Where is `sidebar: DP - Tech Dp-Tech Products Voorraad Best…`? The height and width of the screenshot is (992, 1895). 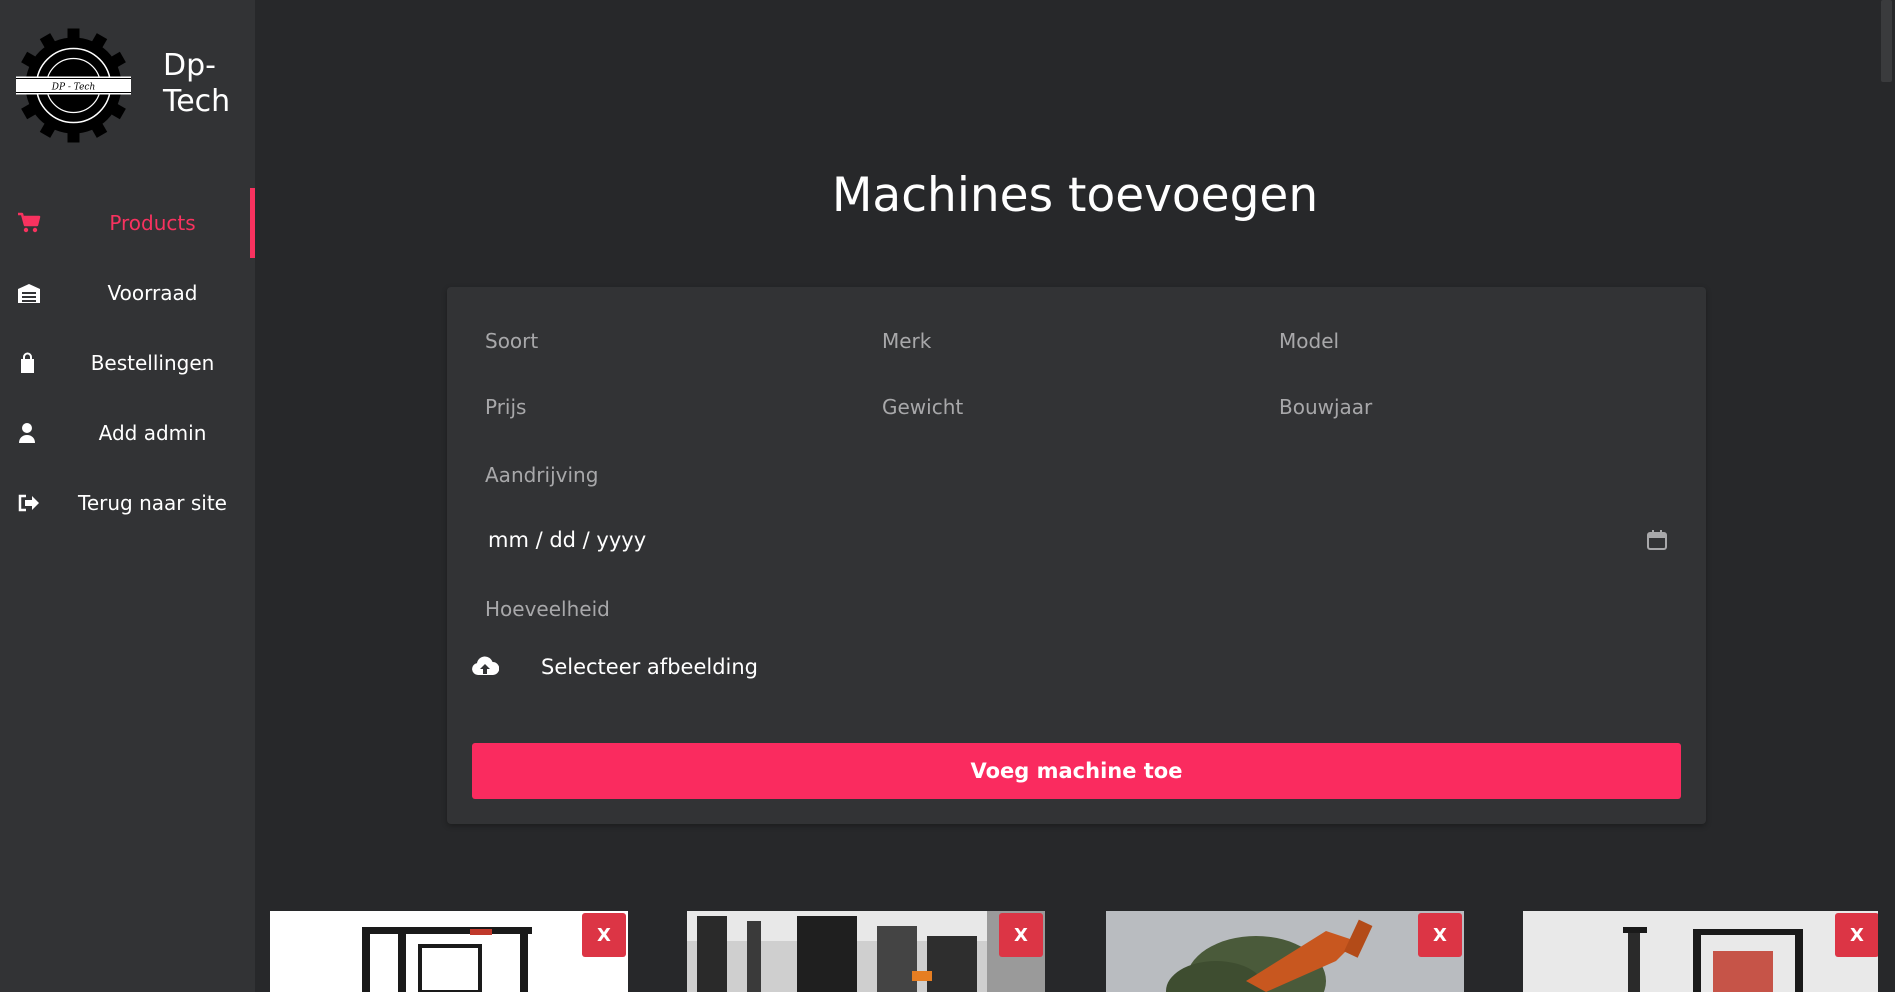
sidebar: DP - Tech Dp-Tech Products Voorraad Best… is located at coordinates (127, 496).